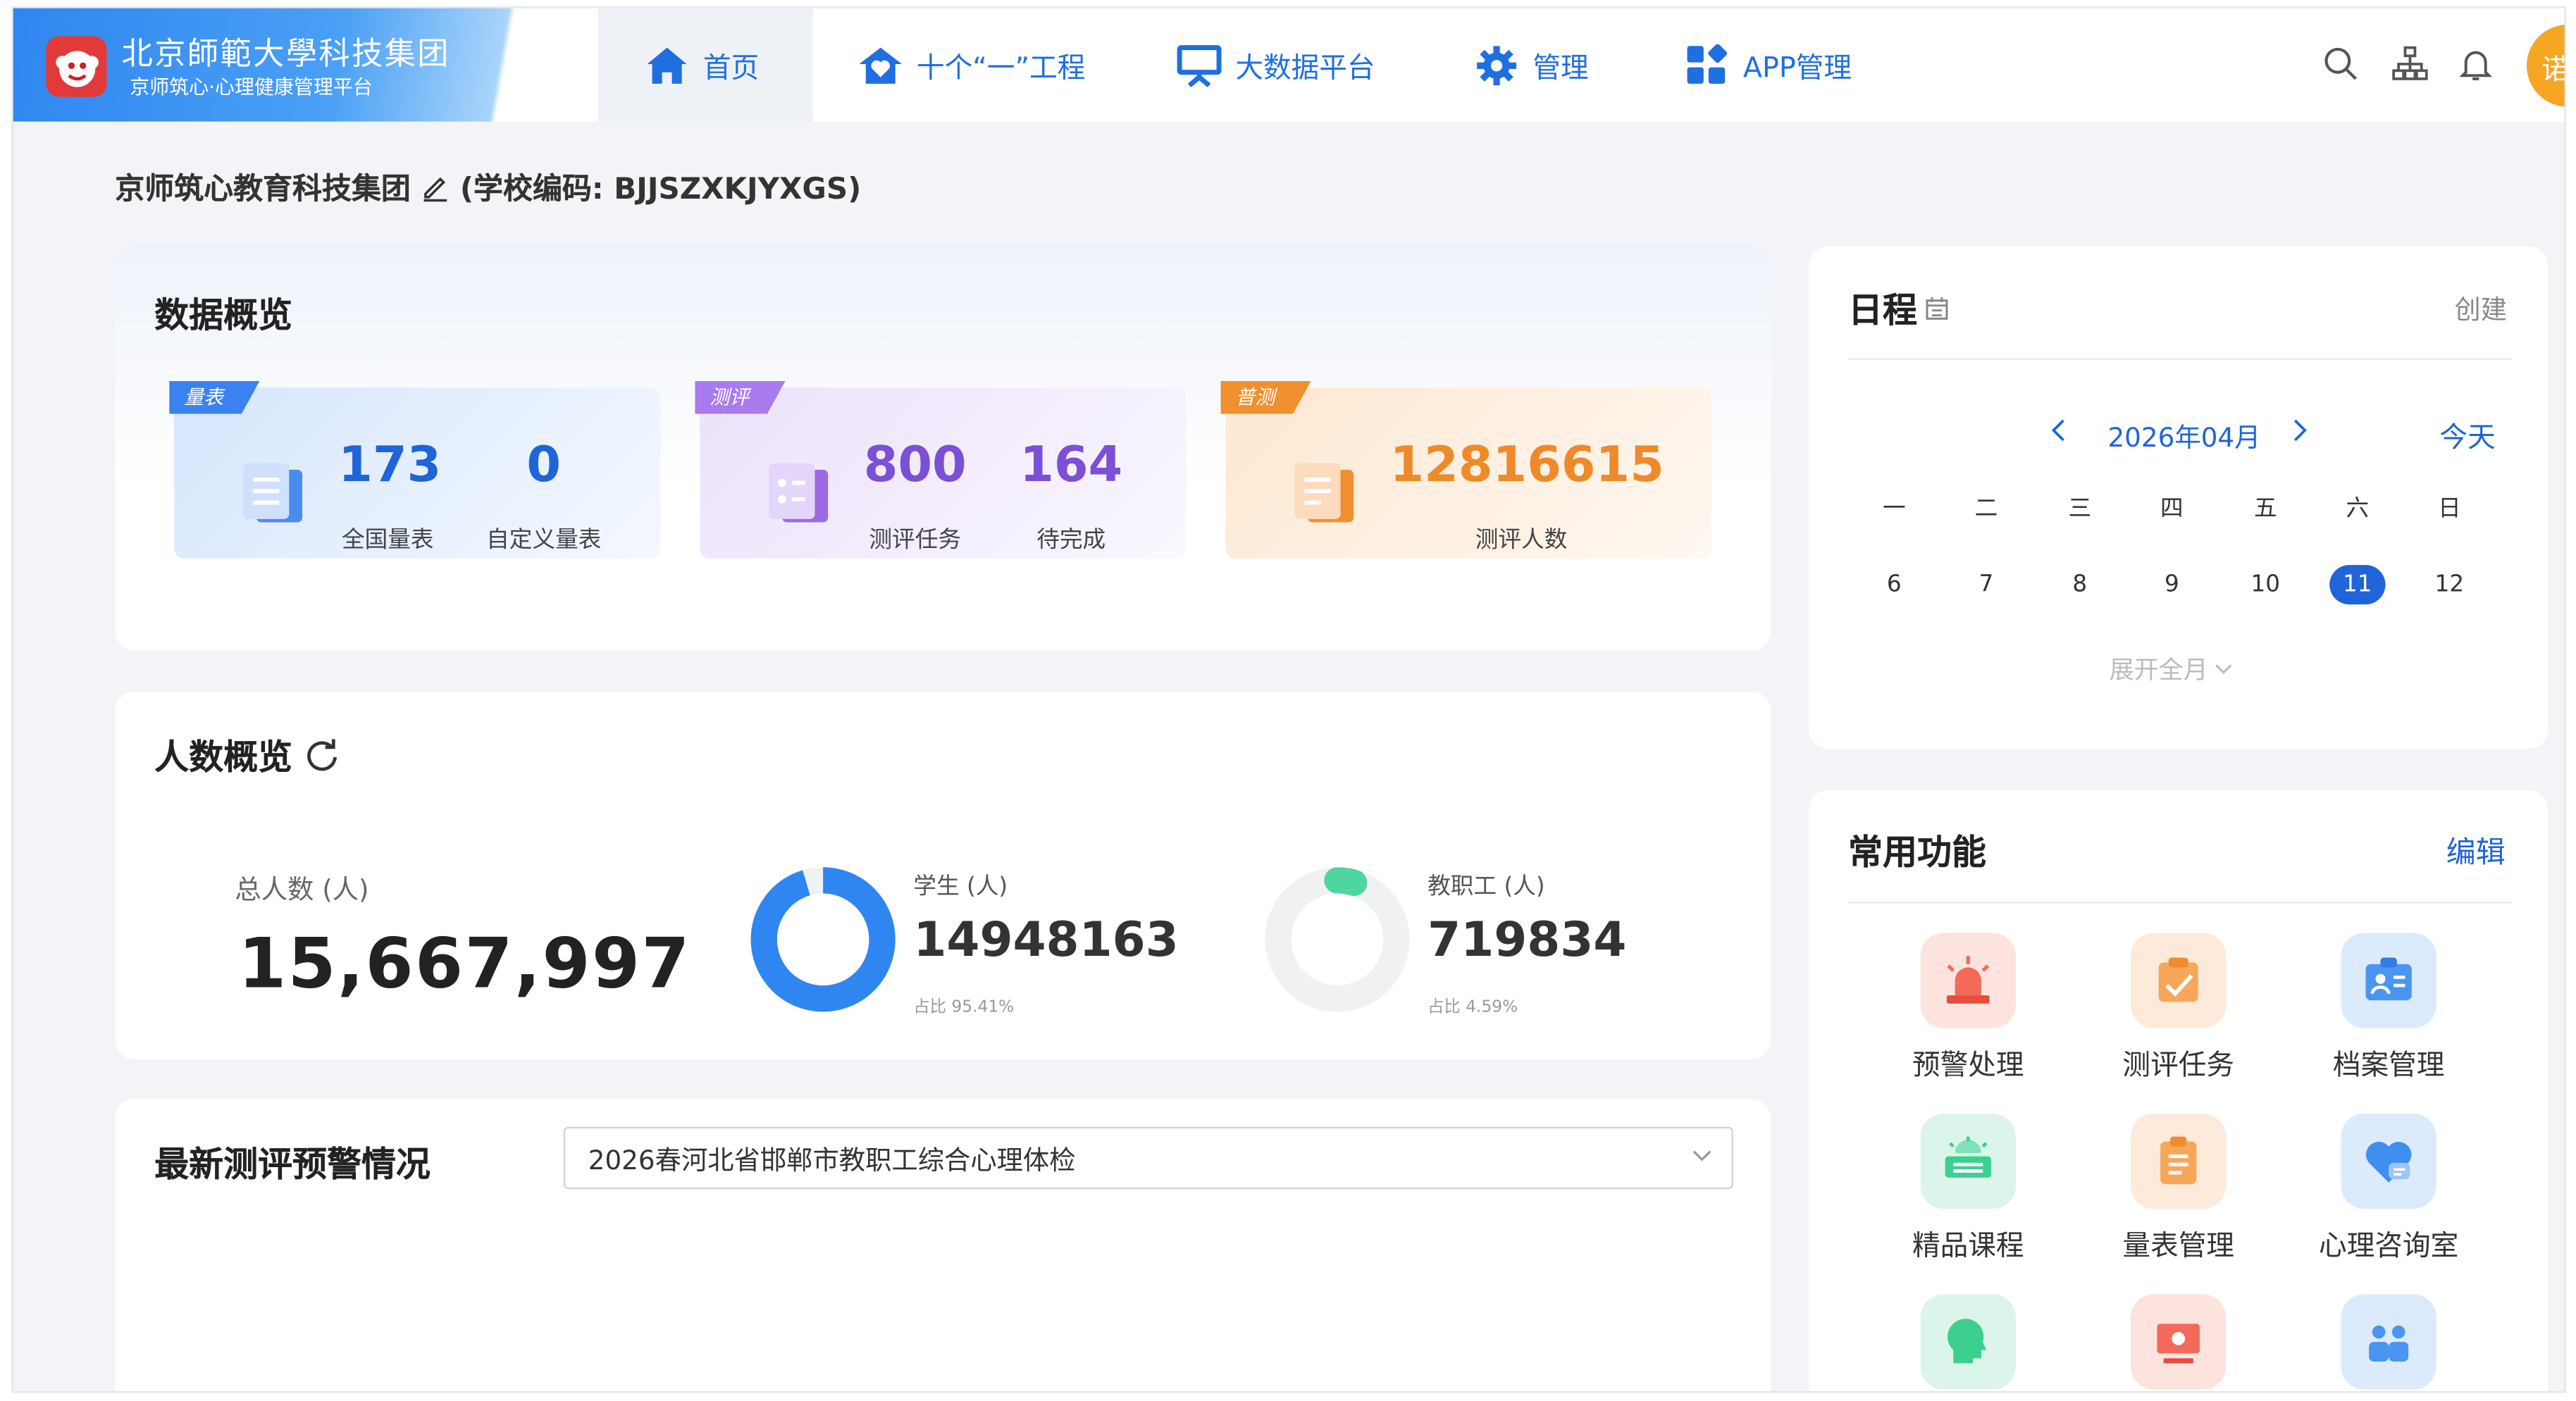  I want to click on stat-value: 164, so click(1071, 466).